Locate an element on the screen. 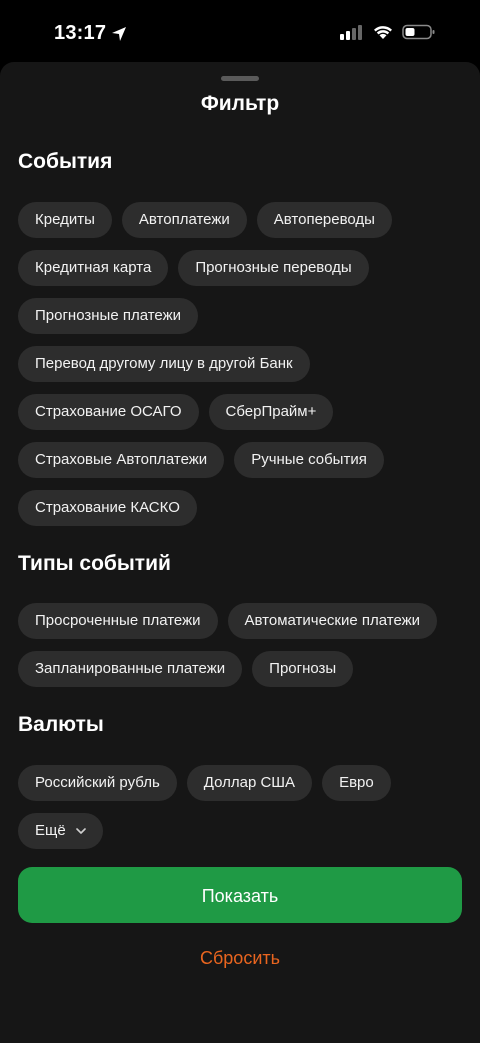 The image size is (480, 1043). sheet-title: Фильтр is located at coordinates (240, 103).